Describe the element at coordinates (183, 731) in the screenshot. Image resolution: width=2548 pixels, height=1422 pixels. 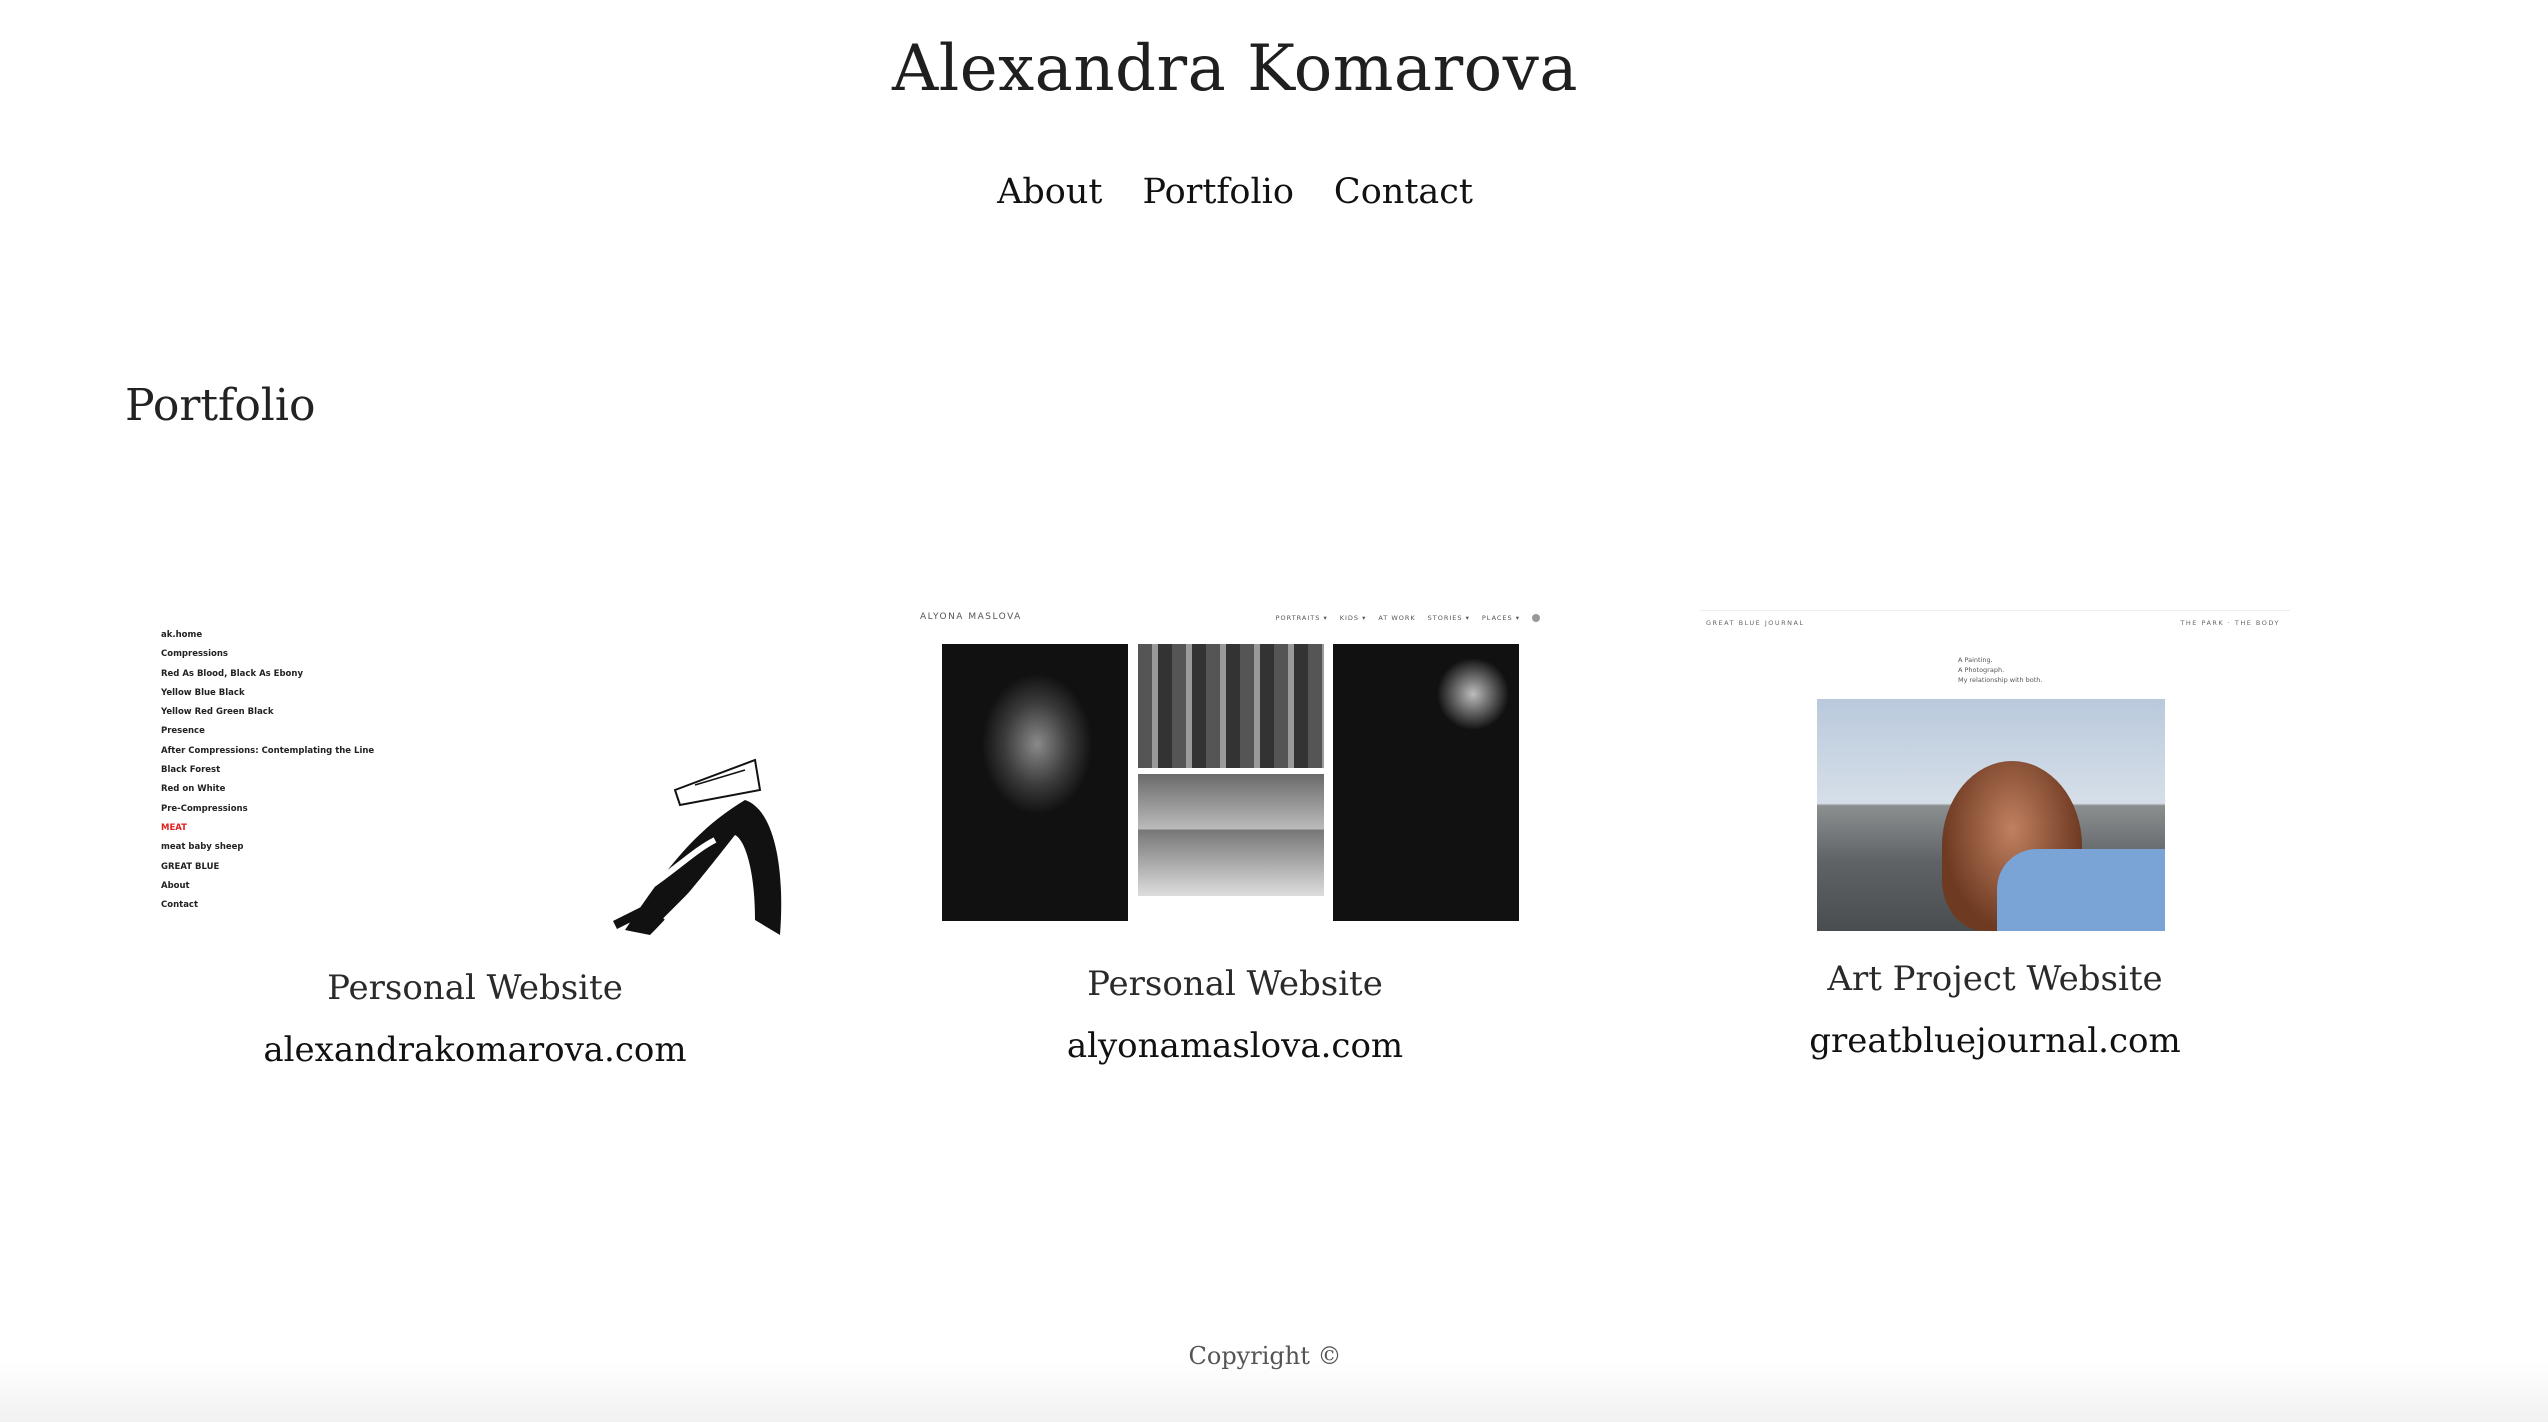
I see `thumbnail-menu-item: Presence` at that location.